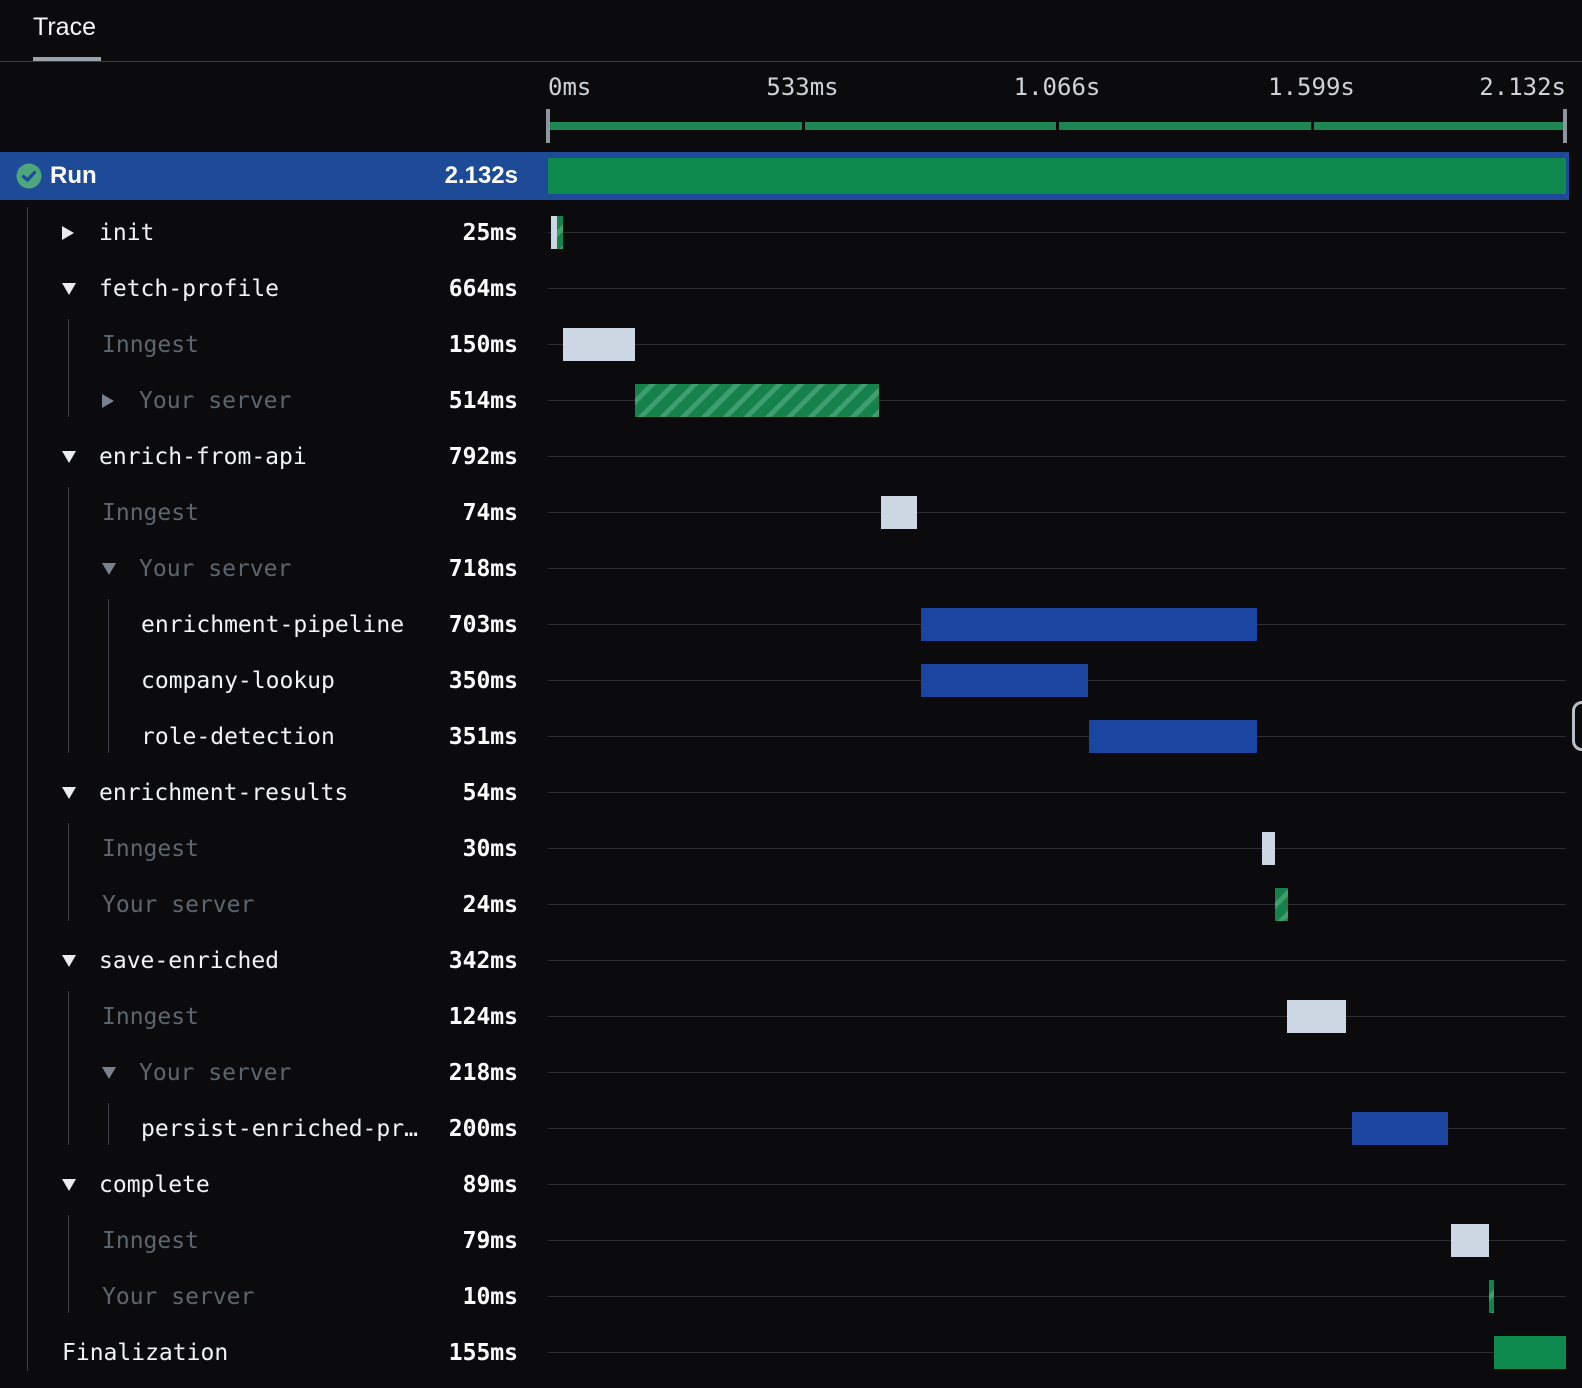  I want to click on row-duration: 703ms, so click(483, 625).